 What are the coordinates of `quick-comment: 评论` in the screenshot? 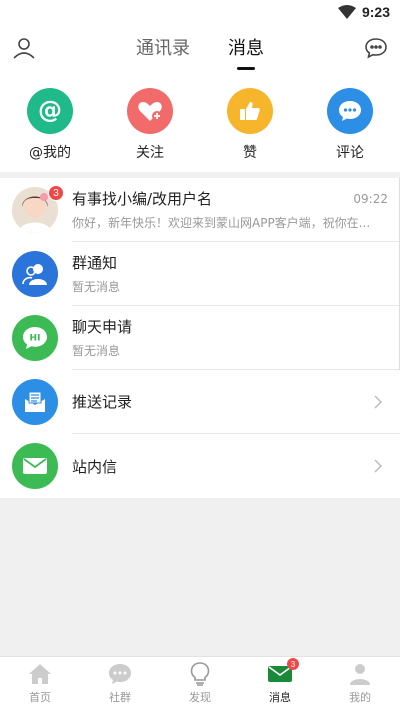 It's located at (350, 125).